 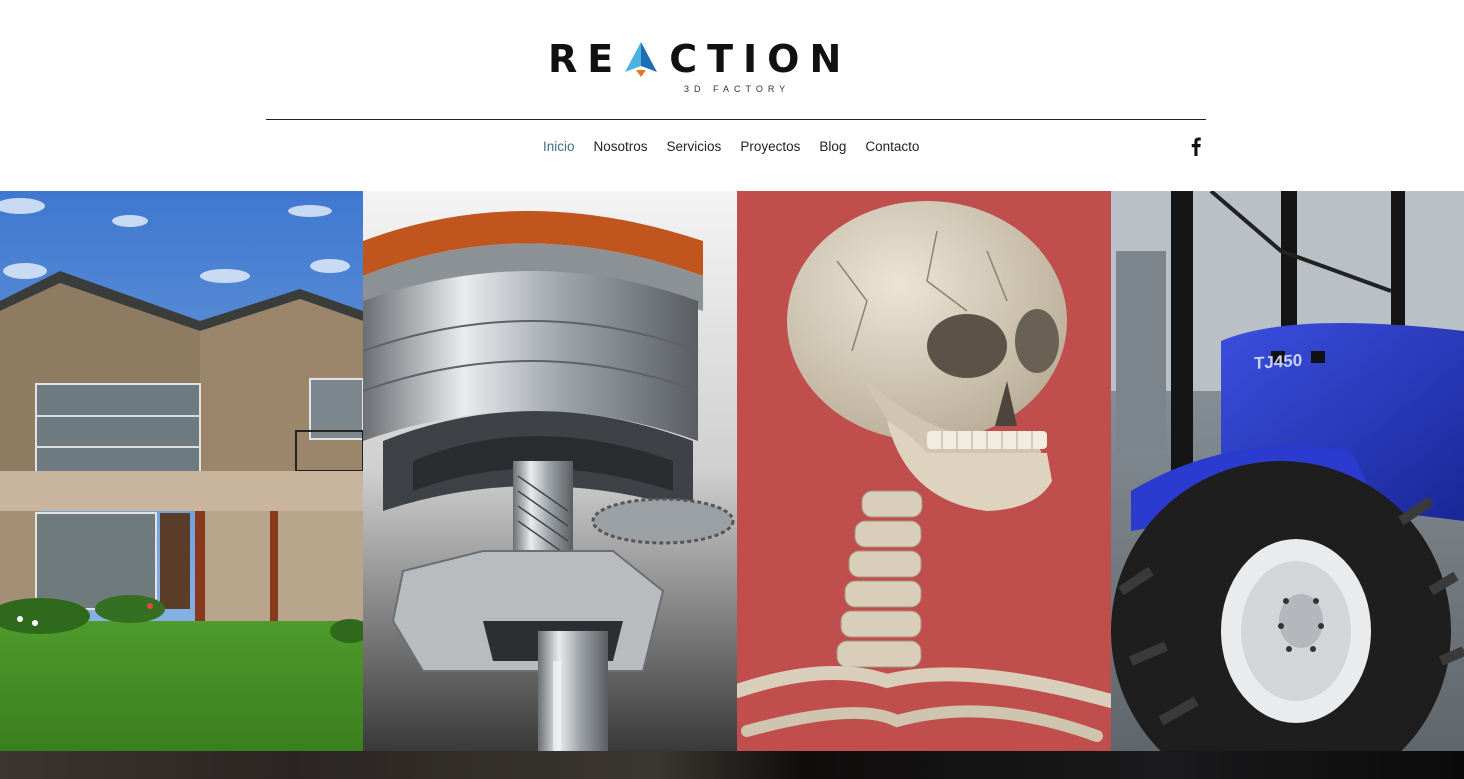 What do you see at coordinates (832, 146) in the screenshot?
I see `nav-item-blog: Blog` at bounding box center [832, 146].